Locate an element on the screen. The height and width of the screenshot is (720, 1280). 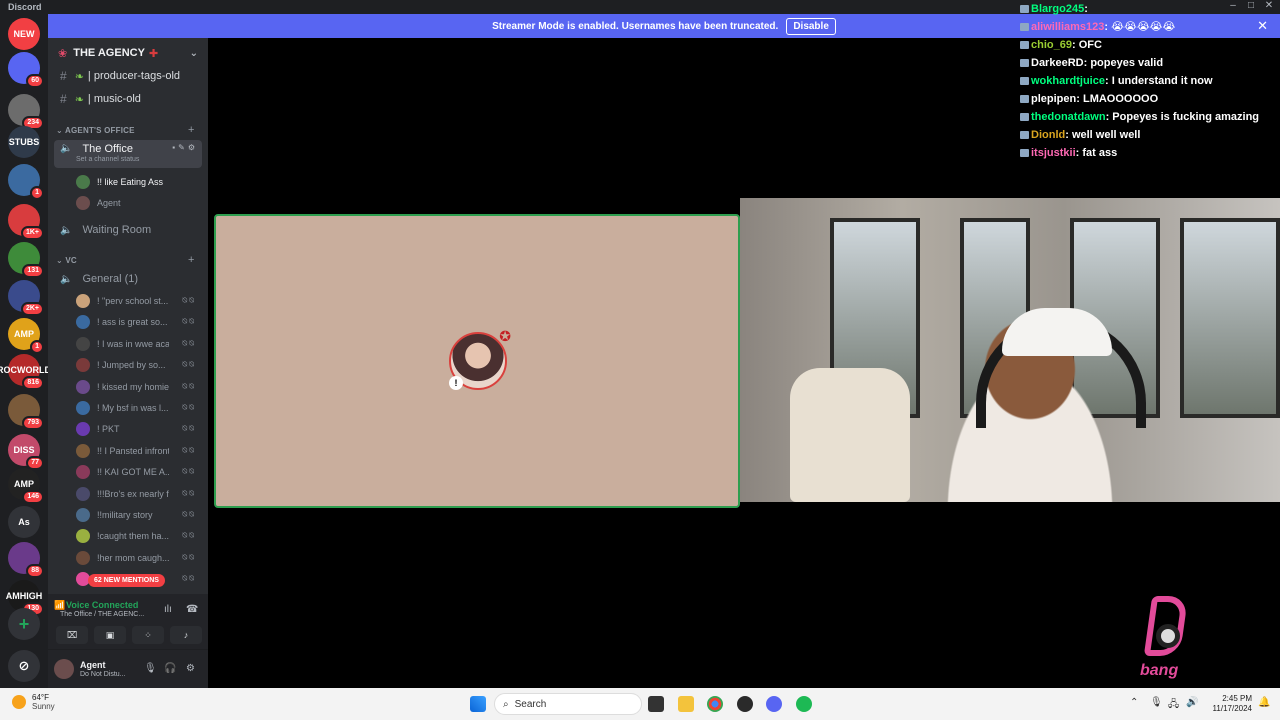
voice-user: !caught them ha... ⍉⍉ is located at coordinates (139, 536).